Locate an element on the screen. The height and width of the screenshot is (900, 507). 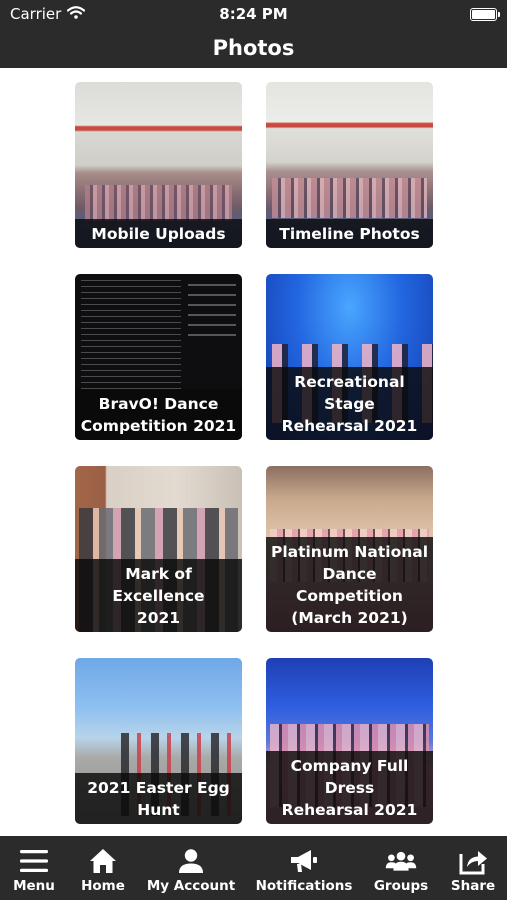
tab-label: Menu is located at coordinates (34, 886).